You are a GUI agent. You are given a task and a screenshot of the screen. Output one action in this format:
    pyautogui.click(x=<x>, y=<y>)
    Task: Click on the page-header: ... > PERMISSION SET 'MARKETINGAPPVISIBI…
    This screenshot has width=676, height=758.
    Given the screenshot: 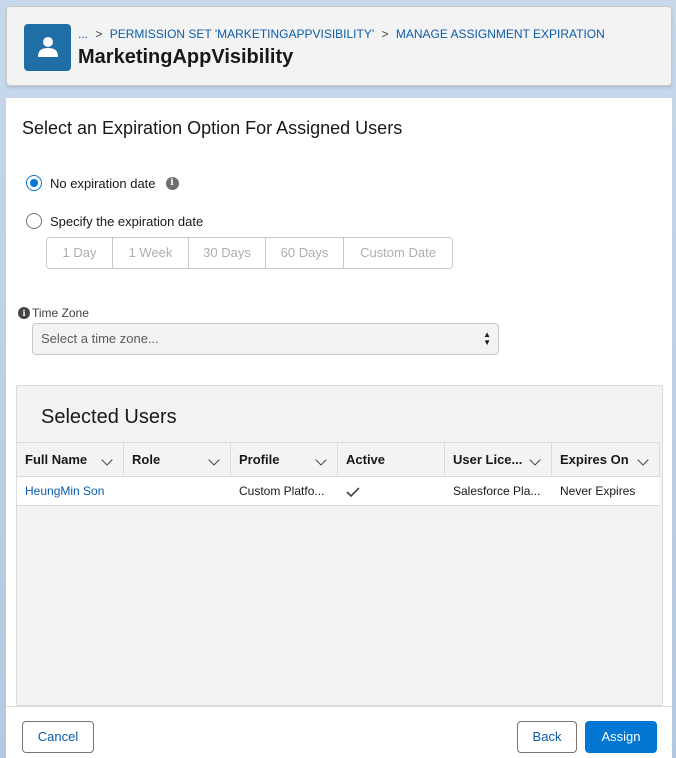 What is the action you would take?
    pyautogui.click(x=339, y=46)
    